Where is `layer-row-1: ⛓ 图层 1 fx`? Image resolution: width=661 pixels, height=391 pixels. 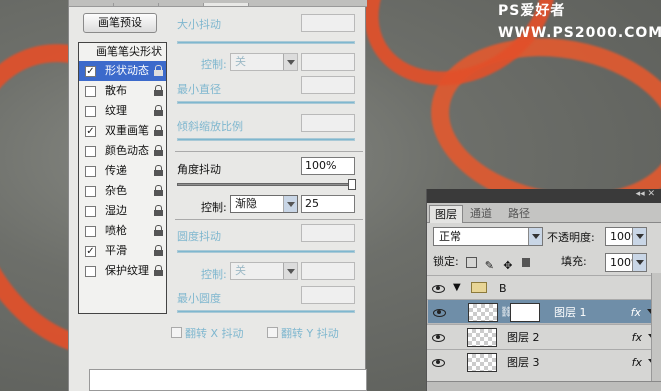
layer-row-1: ⛓ 图层 1 fx is located at coordinates (544, 311).